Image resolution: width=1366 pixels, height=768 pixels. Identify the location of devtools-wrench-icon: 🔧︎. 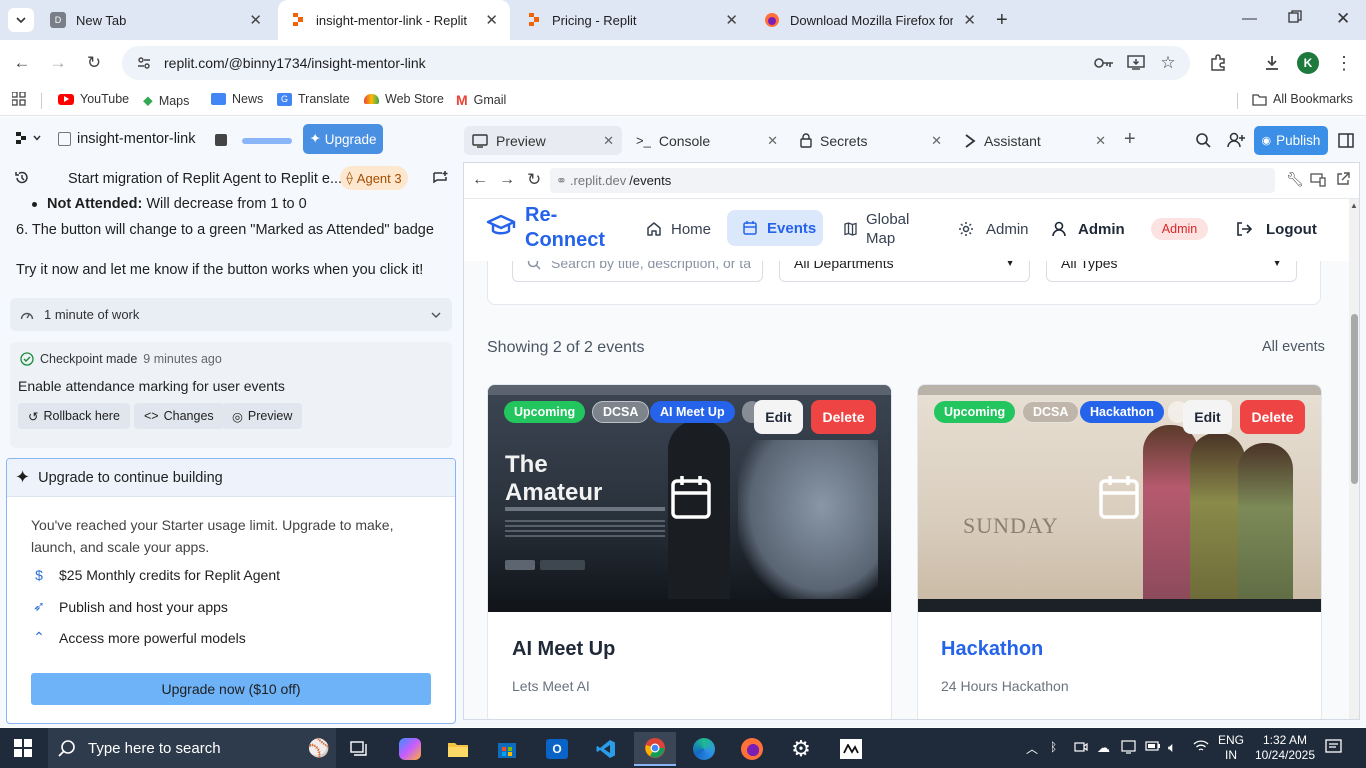
(1295, 179).